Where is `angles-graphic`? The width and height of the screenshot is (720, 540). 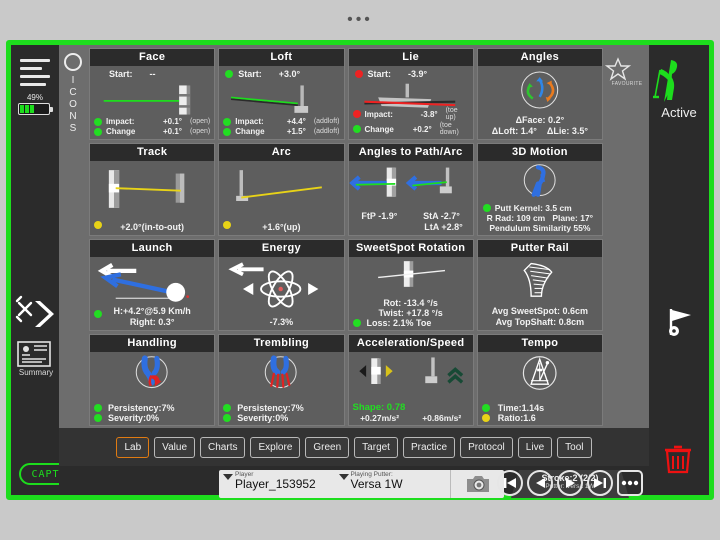 angles-graphic is located at coordinates (539, 90).